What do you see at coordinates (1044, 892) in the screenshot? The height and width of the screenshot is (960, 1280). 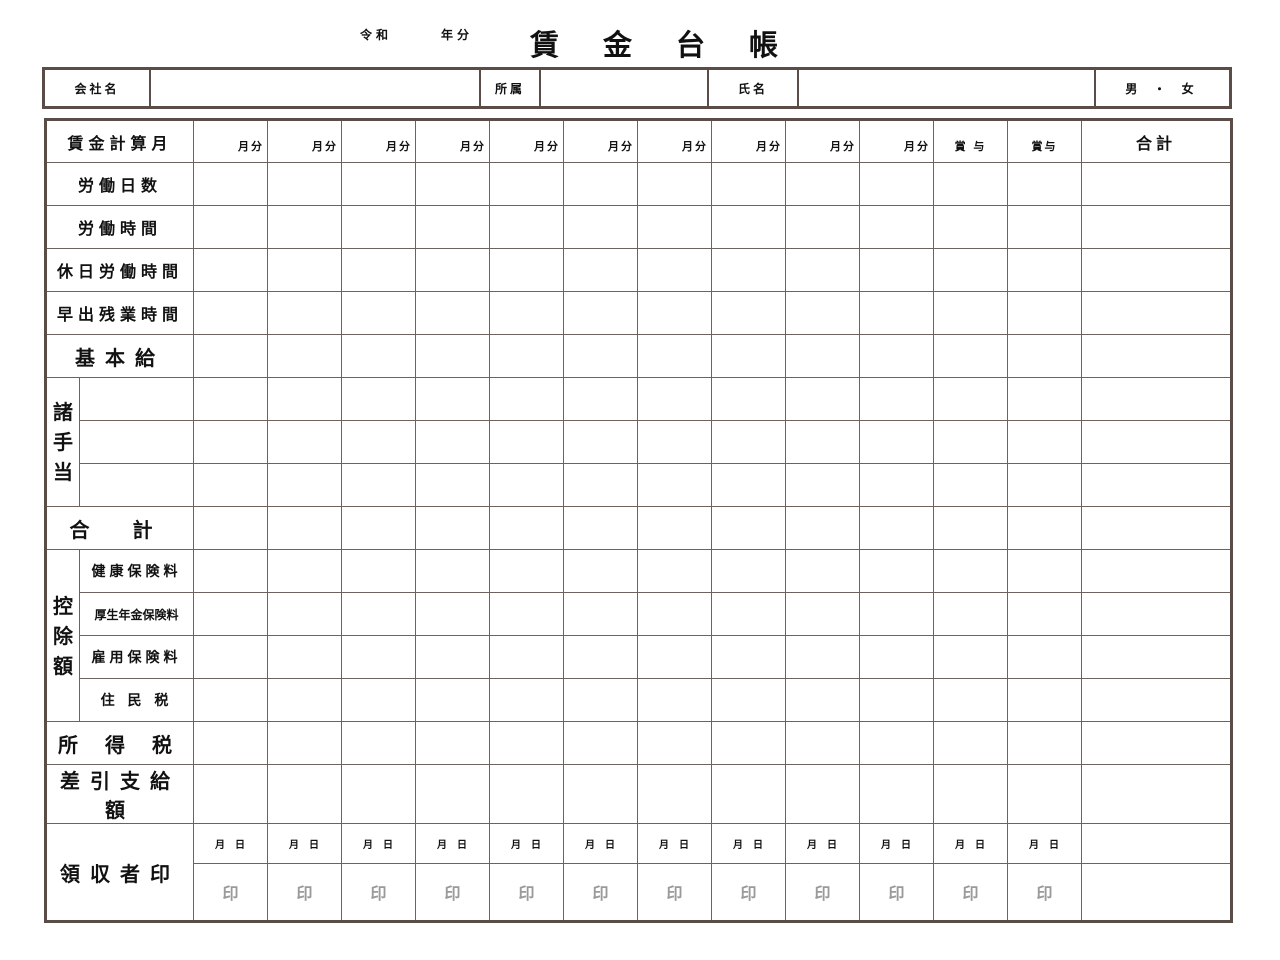 I see `seal-cell-12: 印` at bounding box center [1044, 892].